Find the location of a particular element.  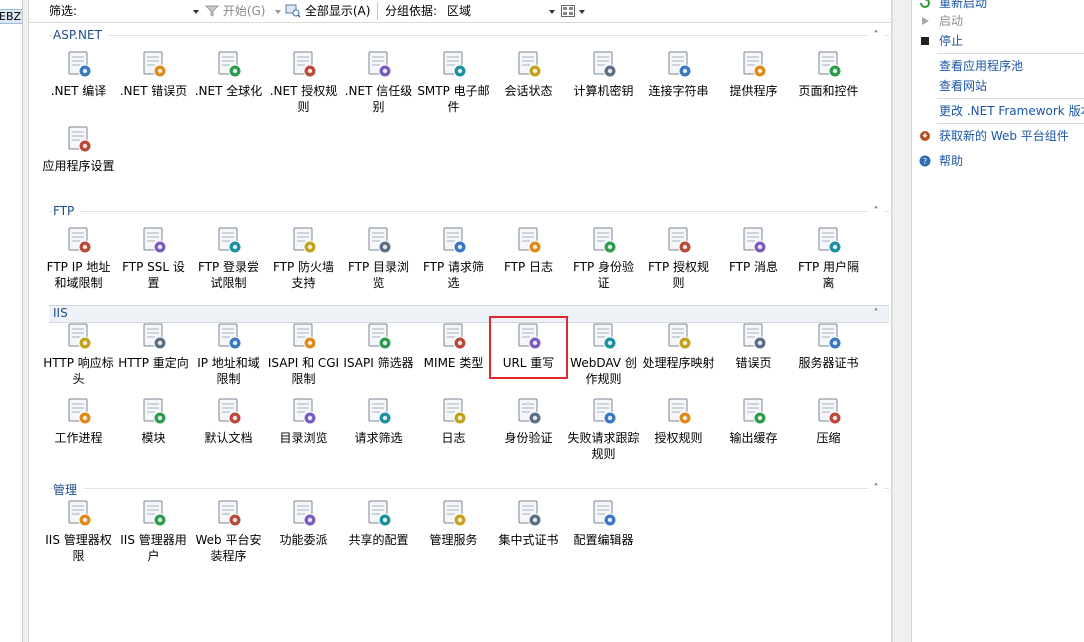

feature-tile: .NET 错误页 is located at coordinates (153, 73).